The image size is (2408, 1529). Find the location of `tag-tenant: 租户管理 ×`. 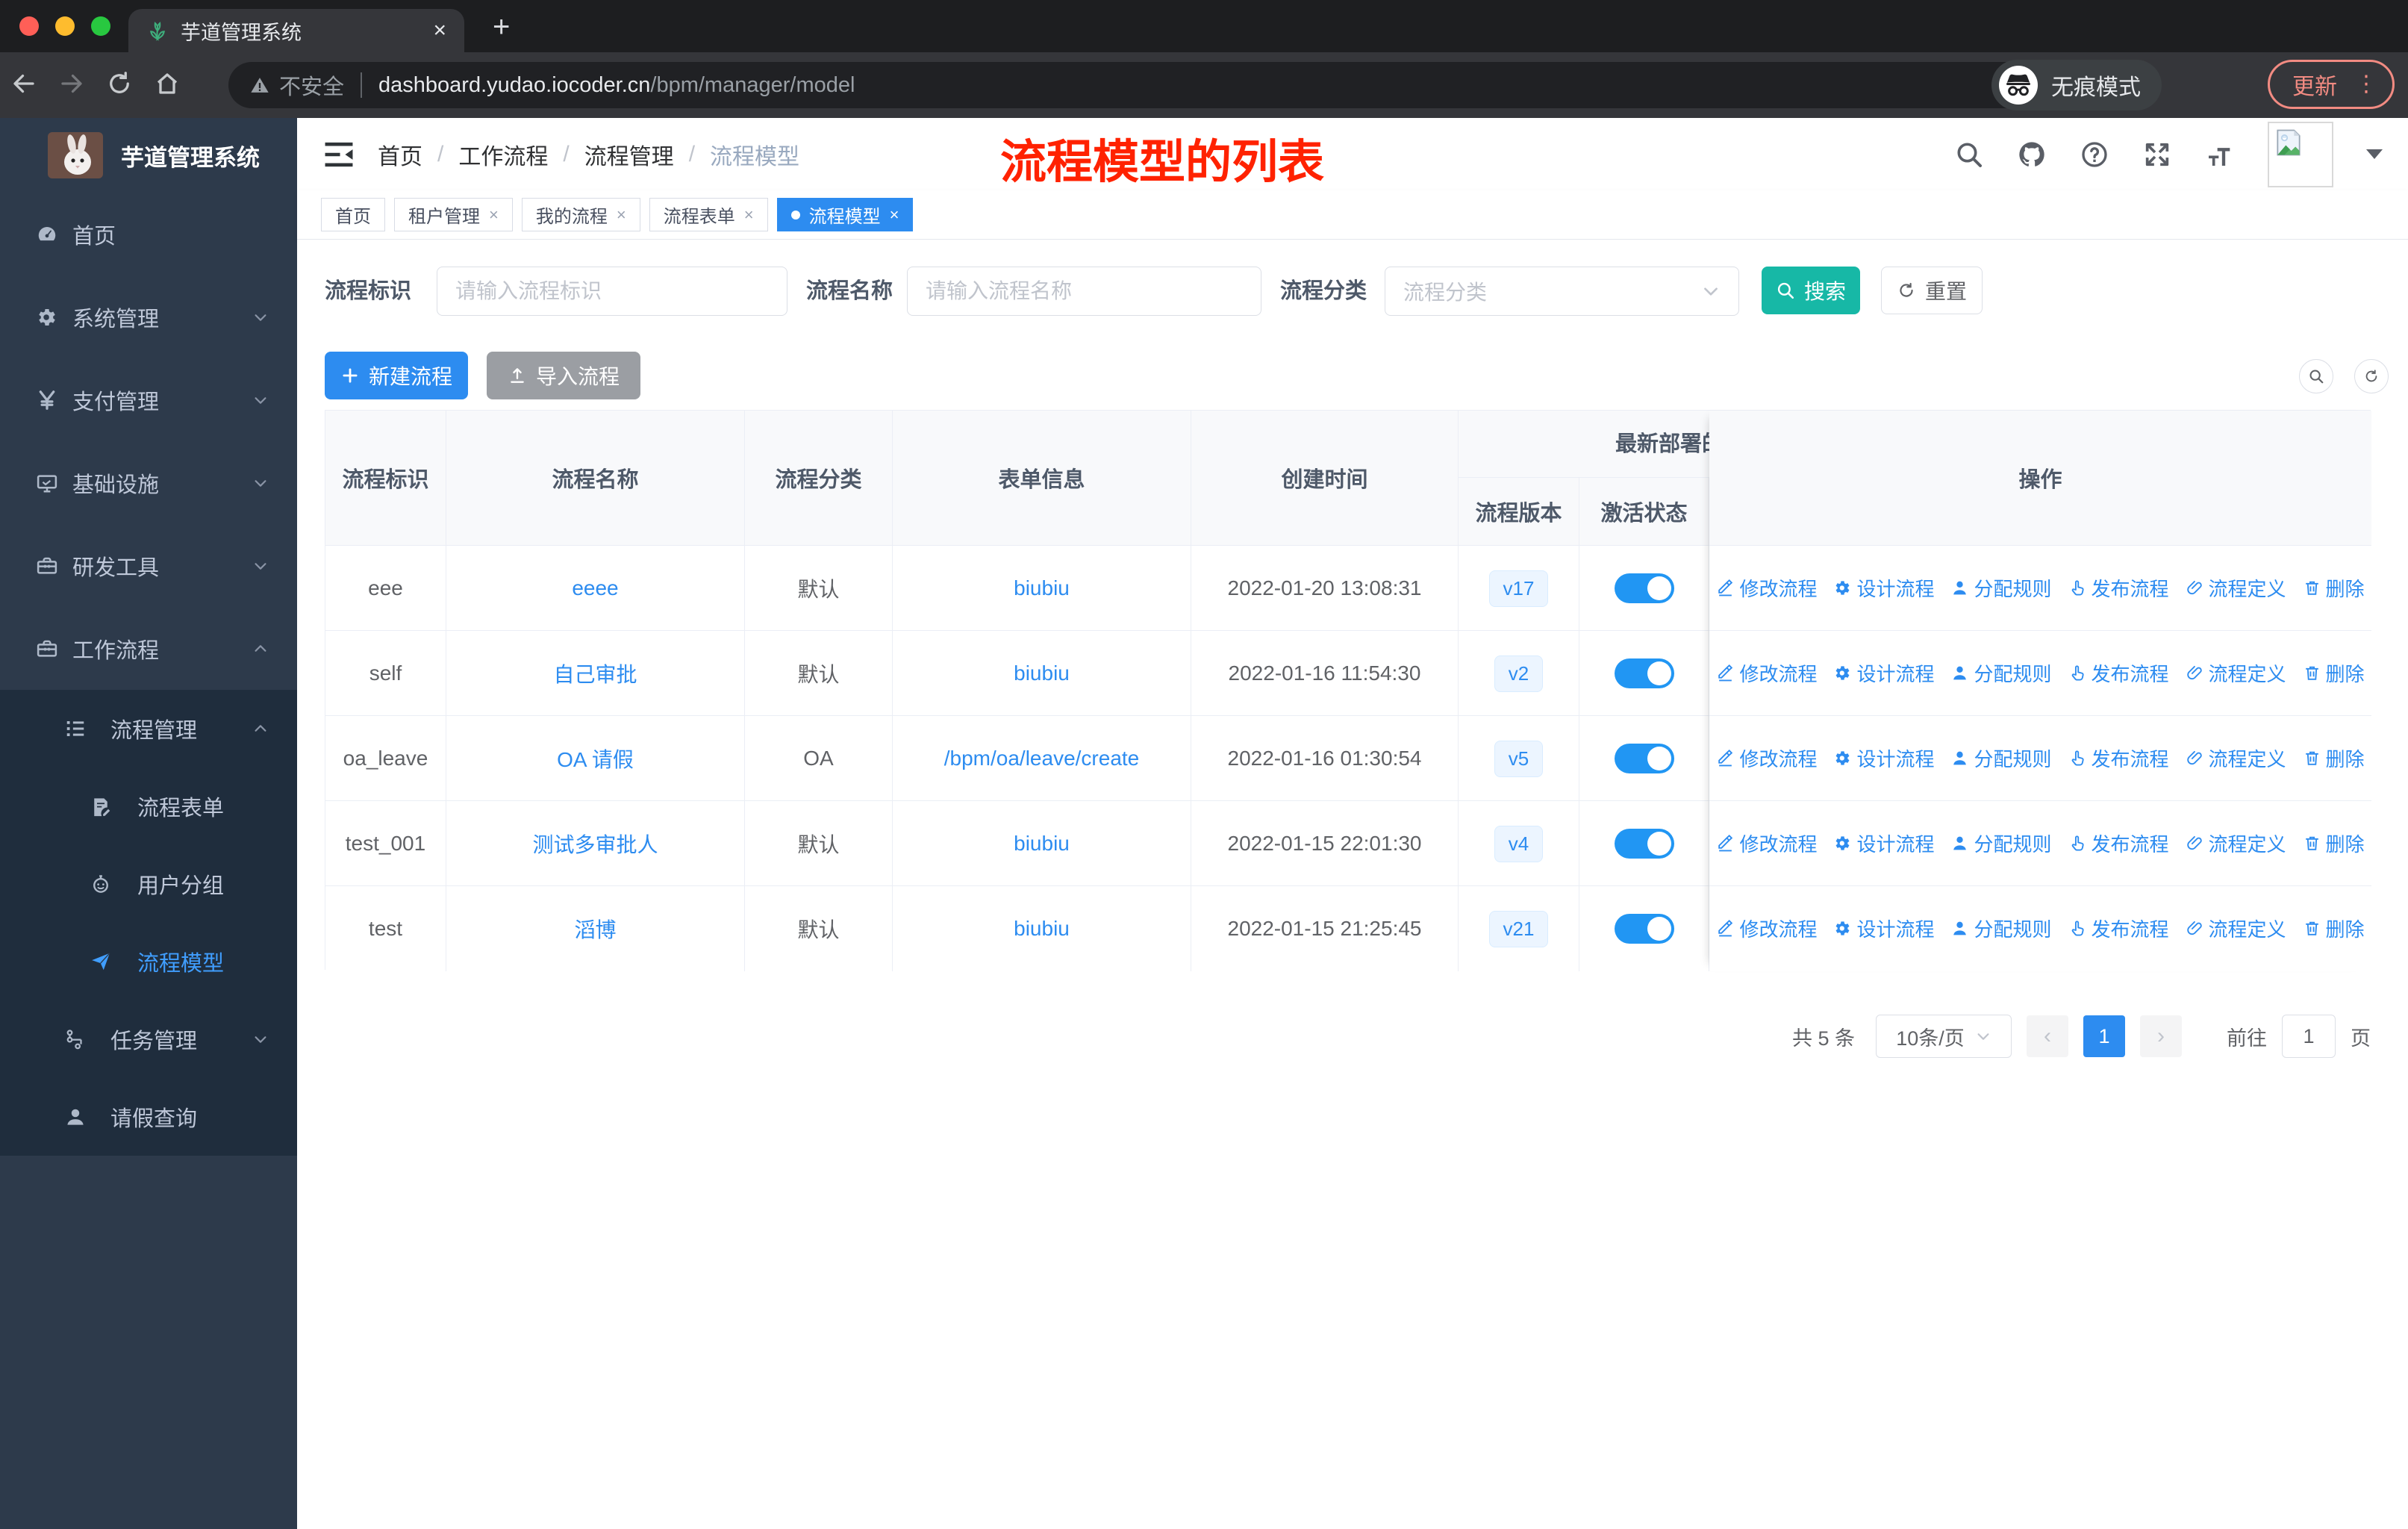

tag-tenant: 租户管理 × is located at coordinates (453, 215).